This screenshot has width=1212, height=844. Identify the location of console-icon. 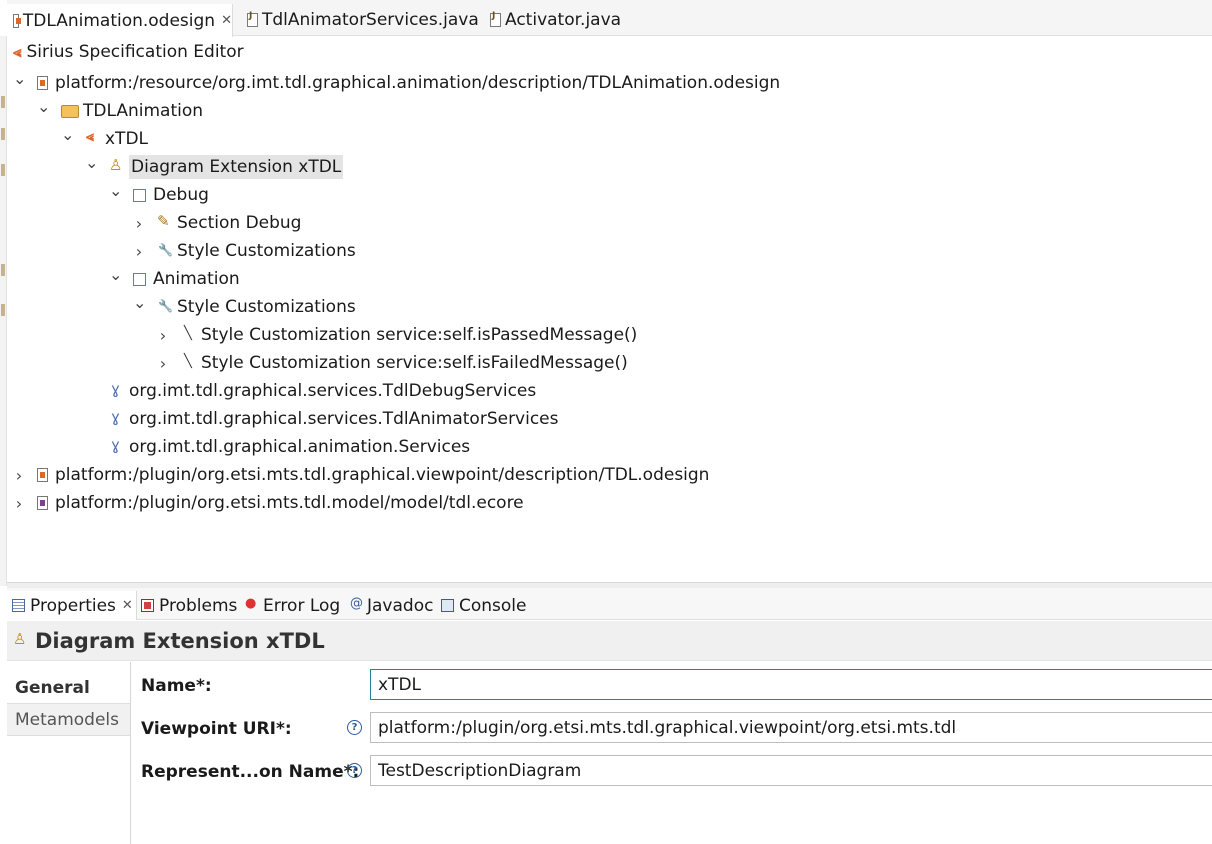
(447, 605).